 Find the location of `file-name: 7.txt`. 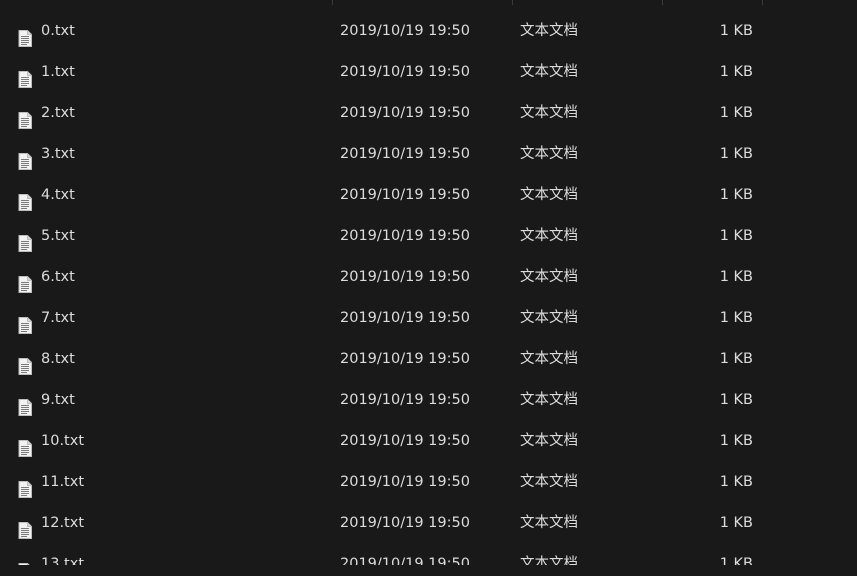

file-name: 7.txt is located at coordinates (58, 318).